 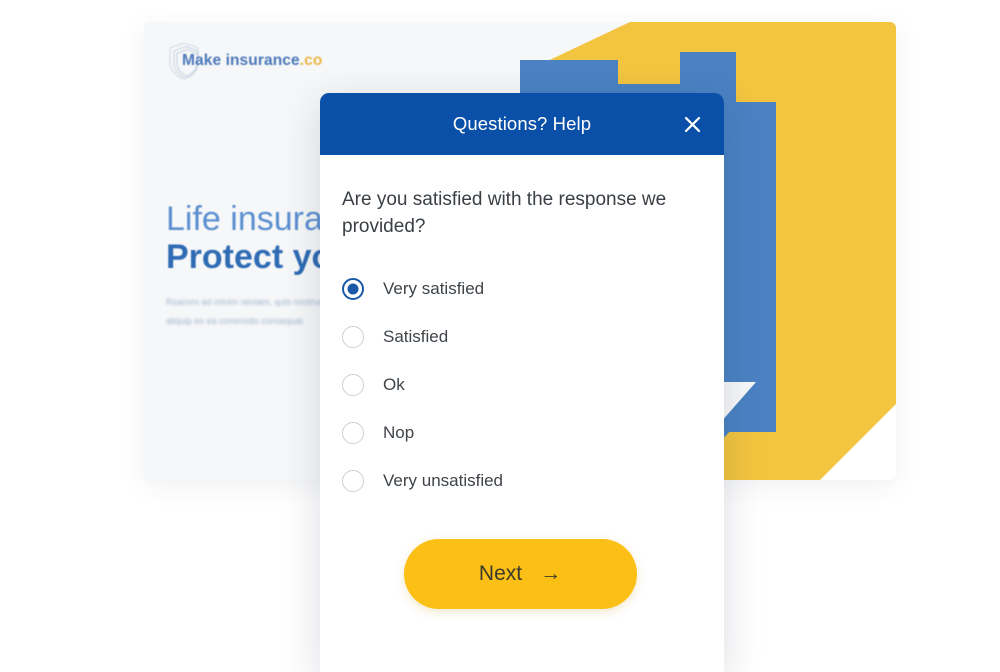 What do you see at coordinates (520, 289) in the screenshot?
I see `option-very-satisfied: Very satisfied` at bounding box center [520, 289].